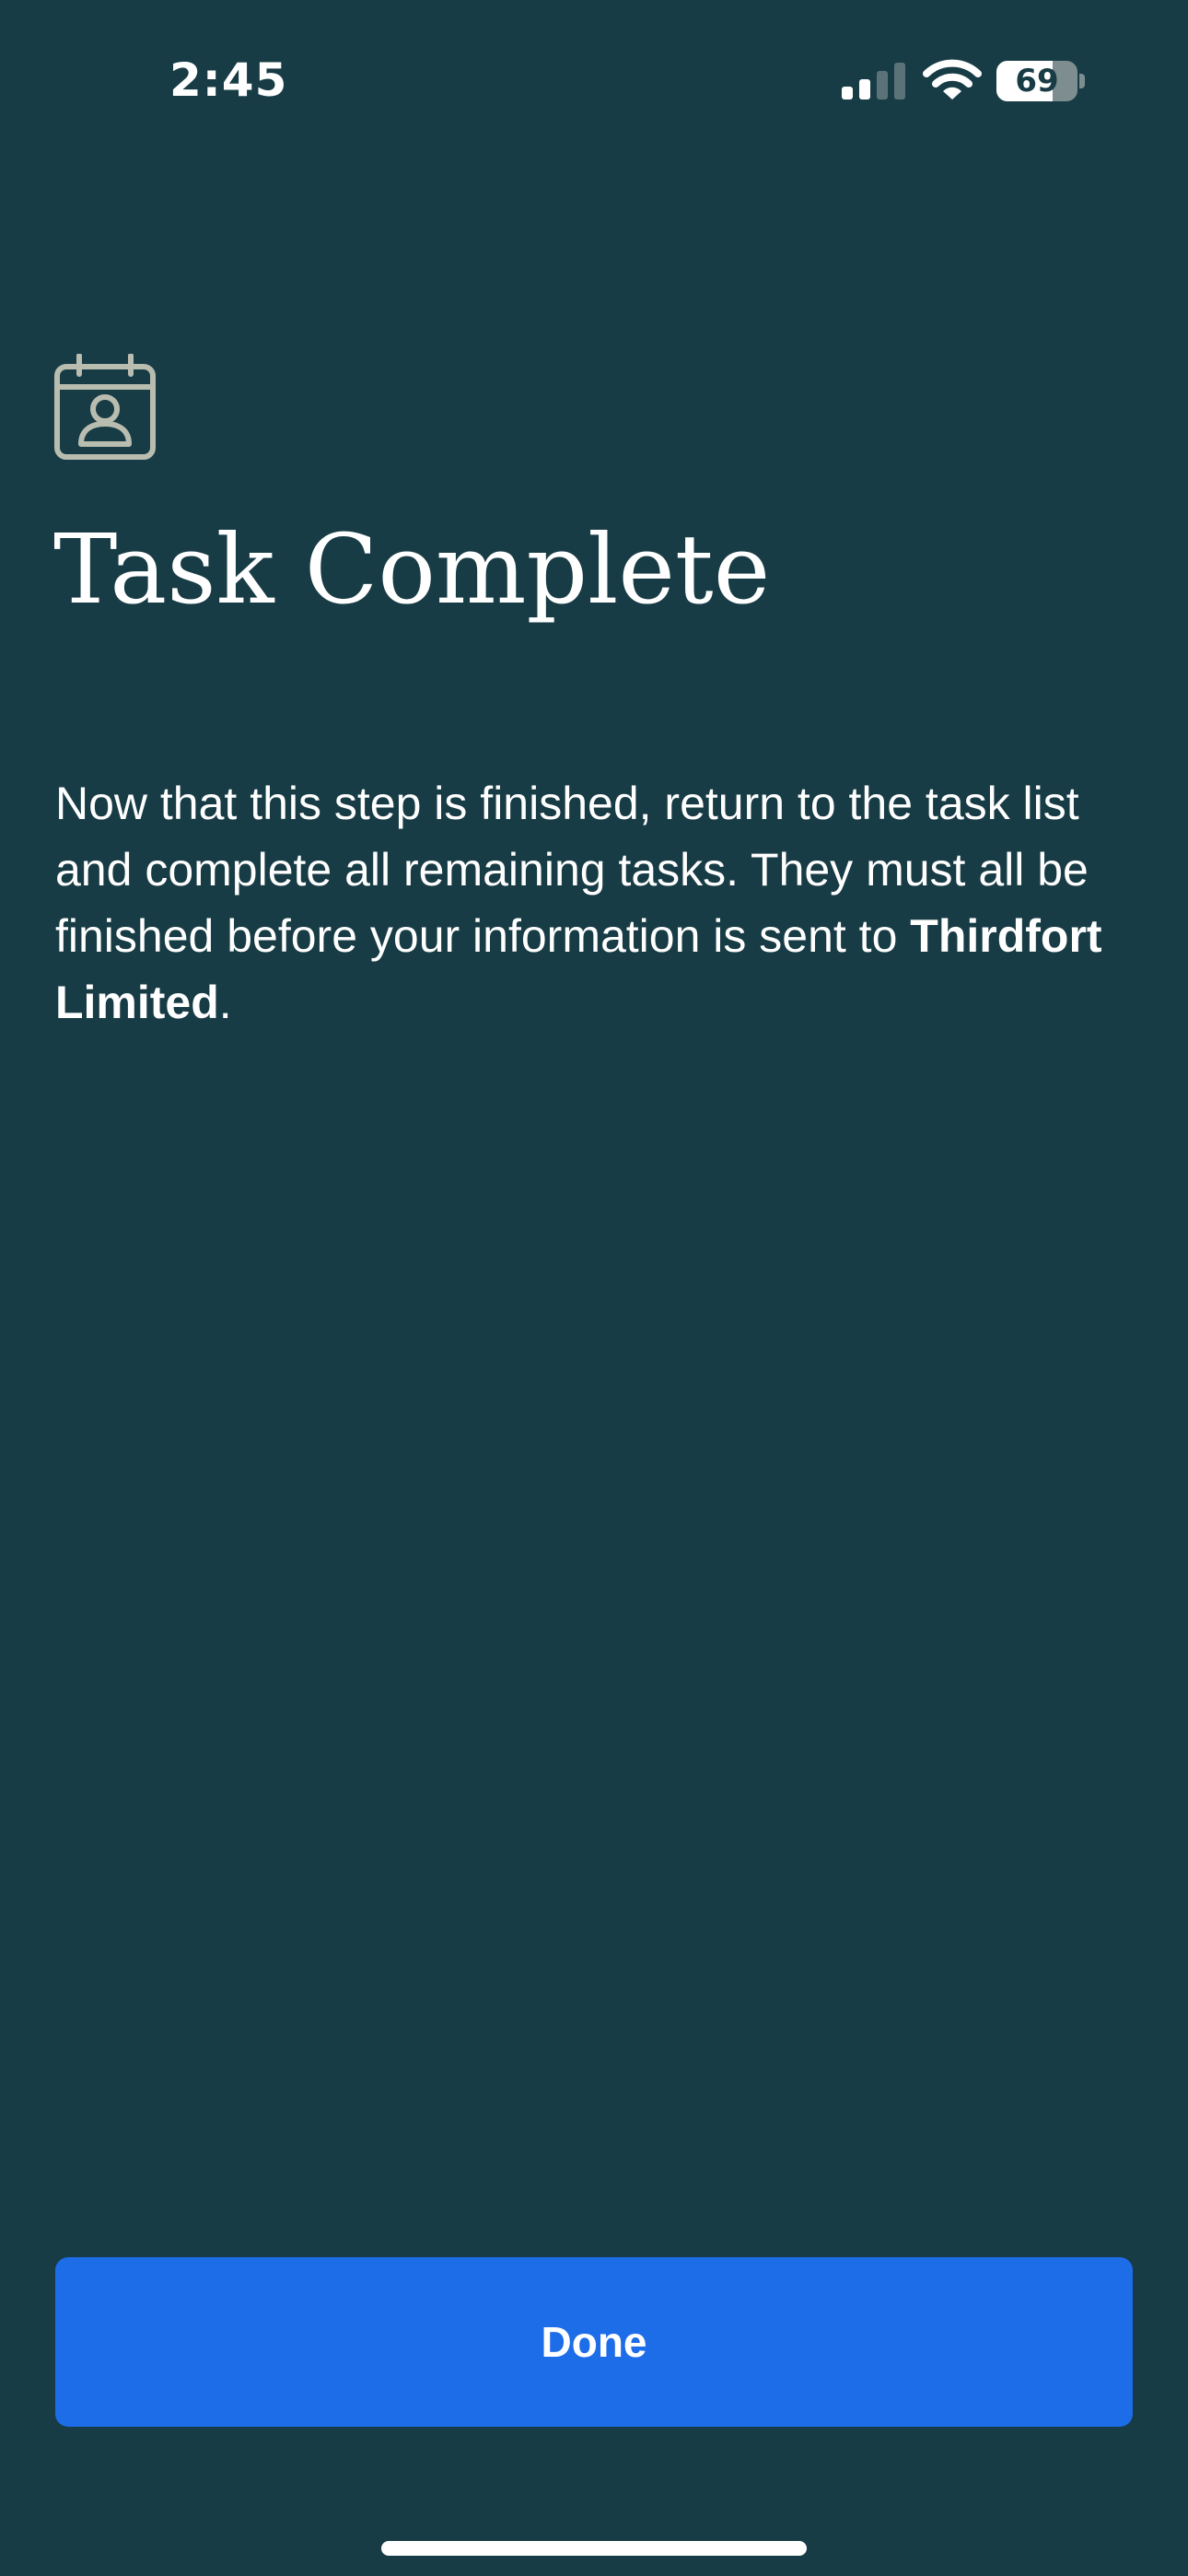 This screenshot has width=1188, height=2576. Describe the element at coordinates (228, 80) in the screenshot. I see `status-time: 2:45` at that location.